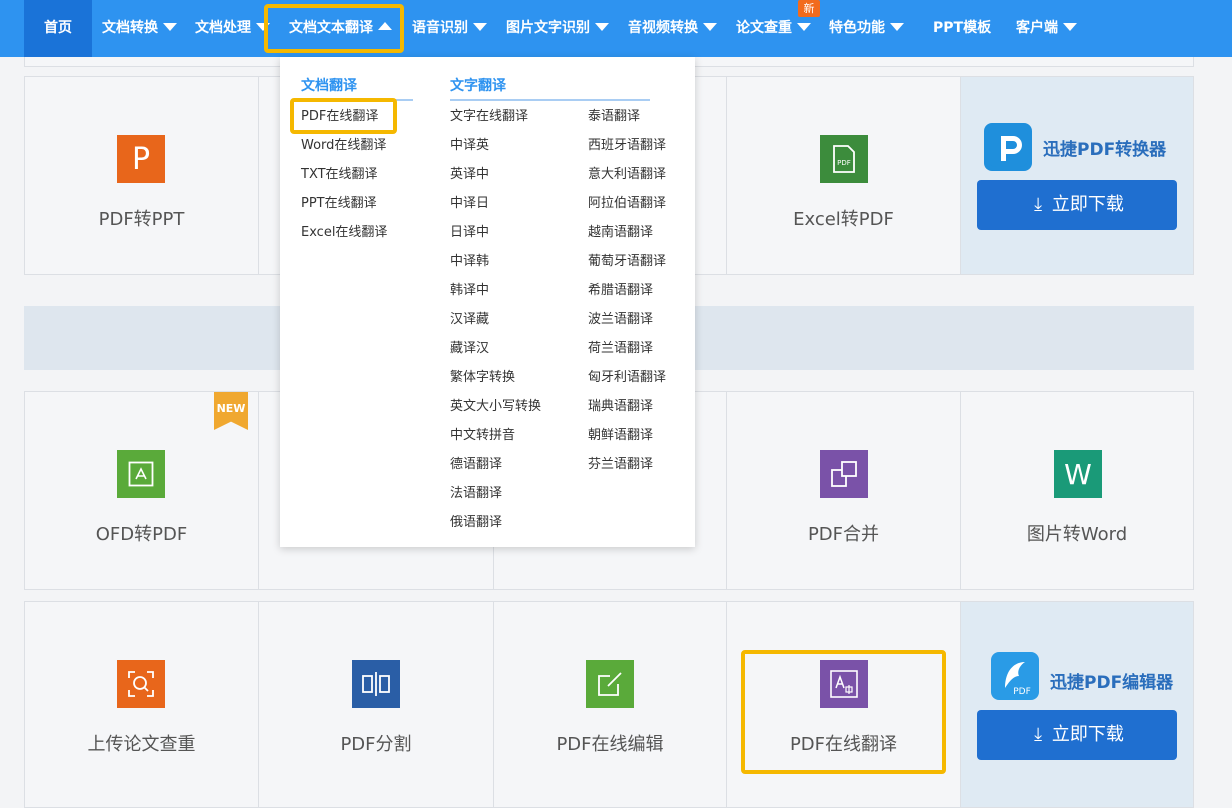 The image size is (1232, 808). I want to click on dropdown-menu-item: 英译中, so click(469, 175).